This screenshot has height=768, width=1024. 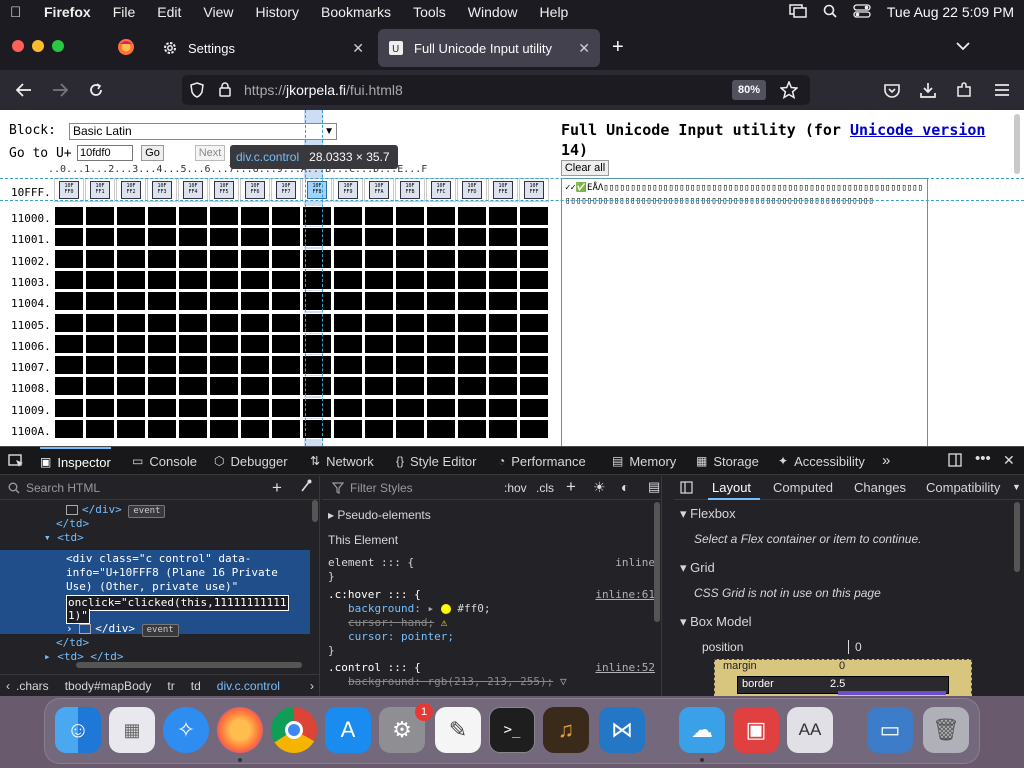 What do you see at coordinates (379, 515) in the screenshot?
I see `pseudo-elements-toggle: ▸ Pseudo-elements` at bounding box center [379, 515].